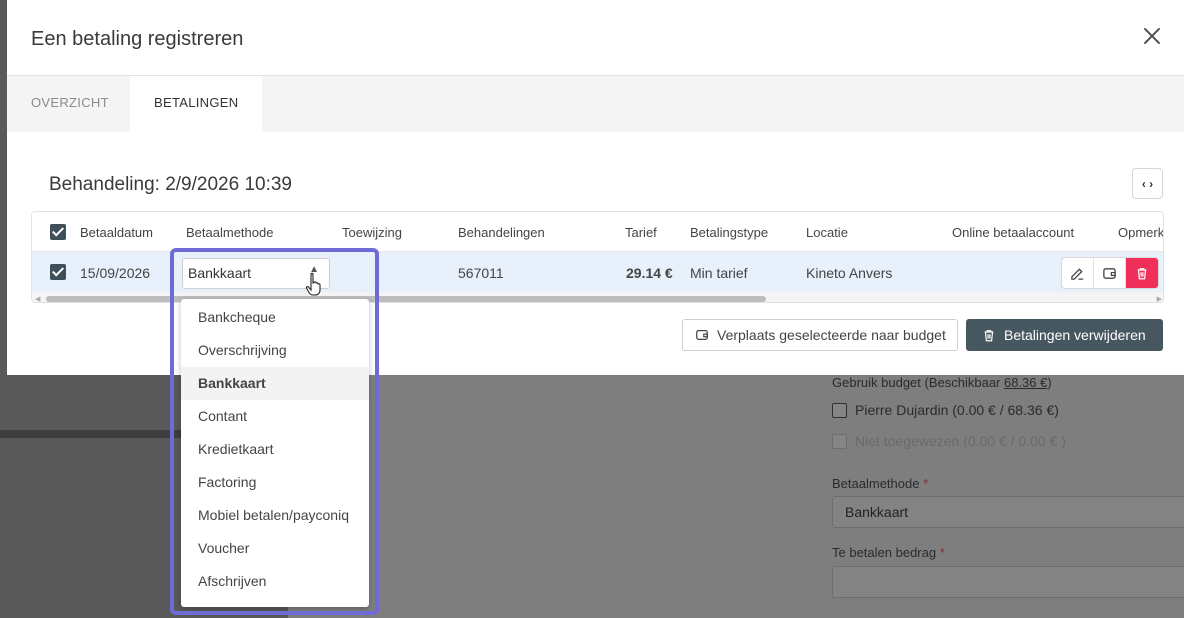 This screenshot has width=1184, height=618. Describe the element at coordinates (827, 232) in the screenshot. I see `header-locatie: Locatie` at that location.